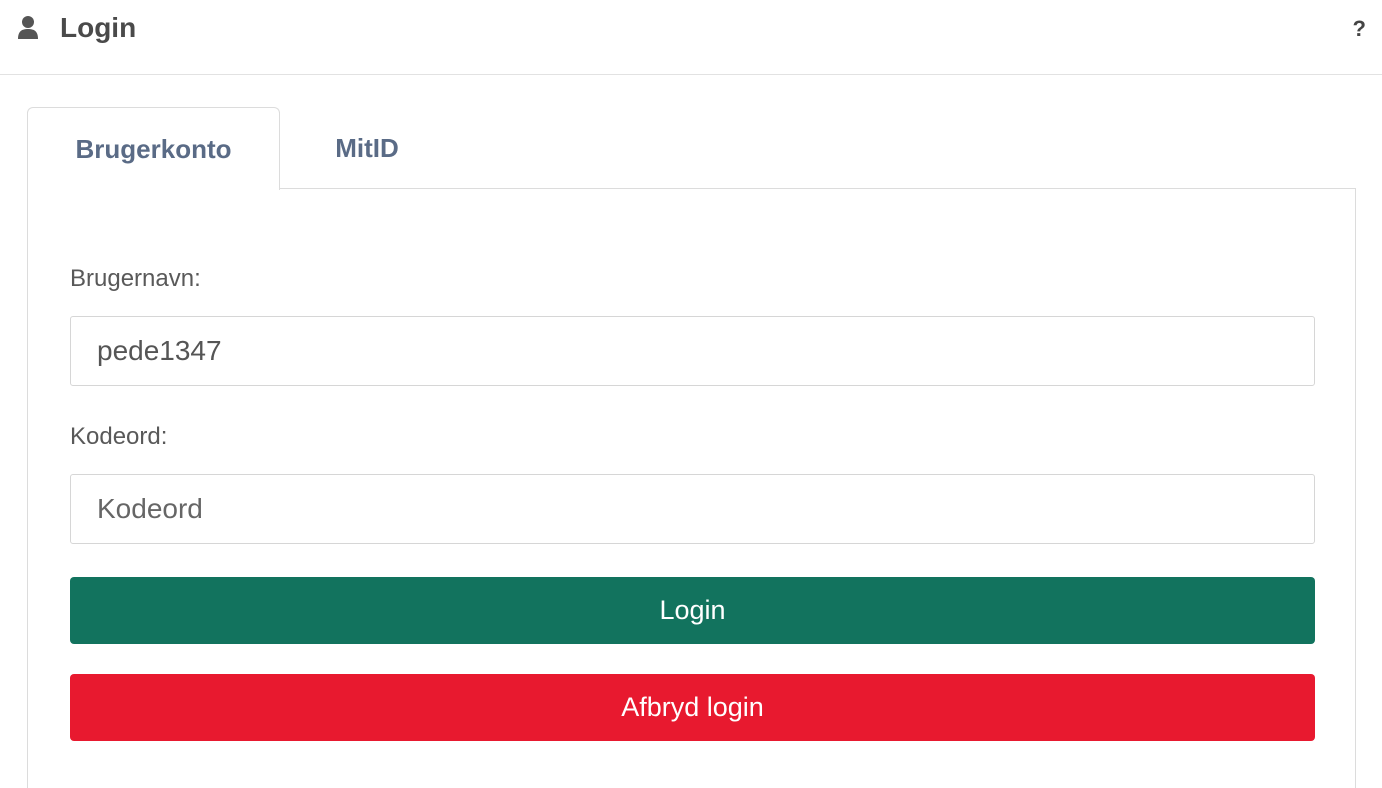 Image resolution: width=1382 pixels, height=788 pixels. I want to click on username-input, so click(692, 351).